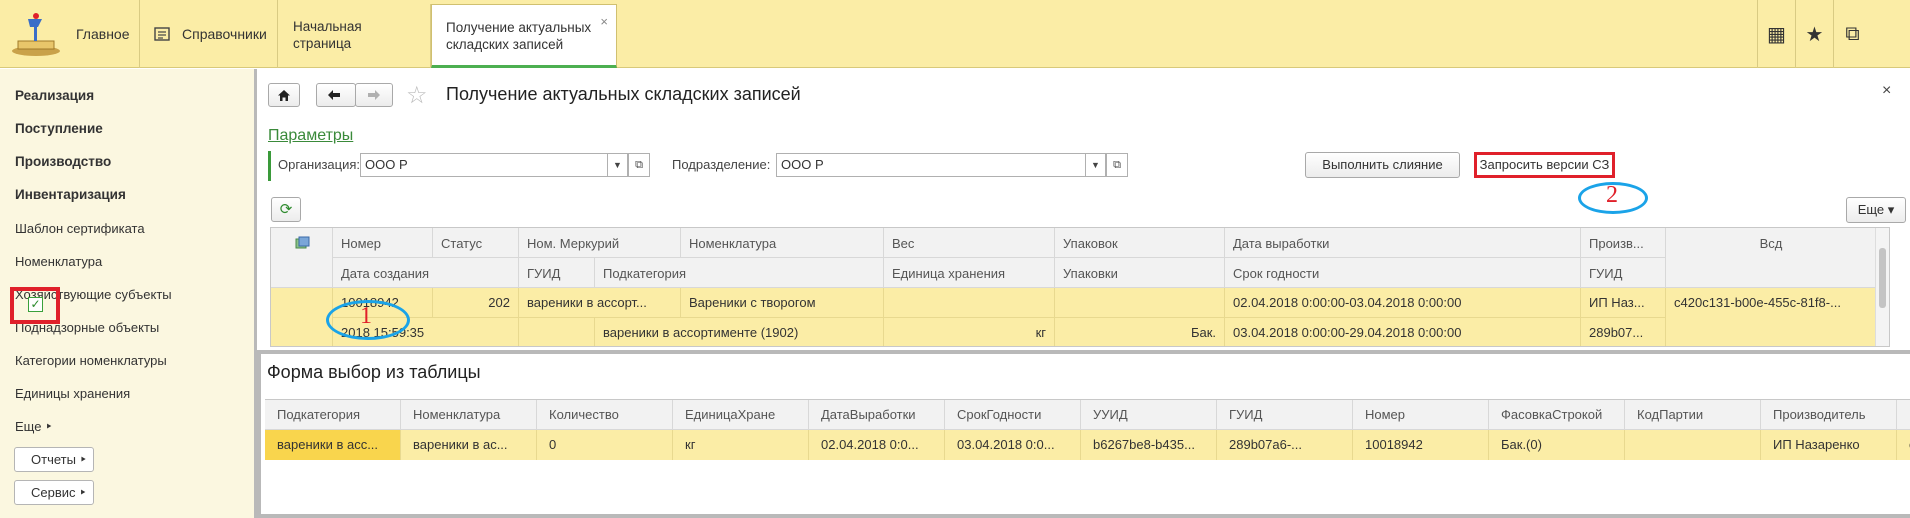 The width and height of the screenshot is (1910, 518). What do you see at coordinates (877, 415) in the screenshot?
I see `selection-header-production-date: ДатаВыработки` at bounding box center [877, 415].